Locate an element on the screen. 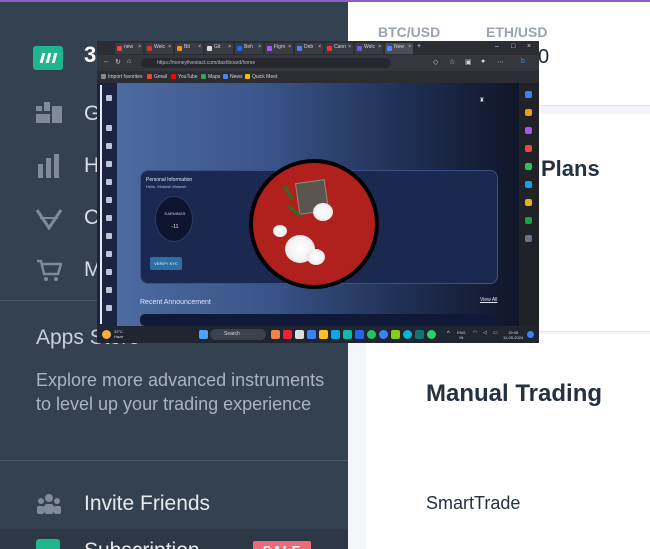 The width and height of the screenshot is (650, 549). invite-friends-label: Invite Friends is located at coordinates (147, 503).